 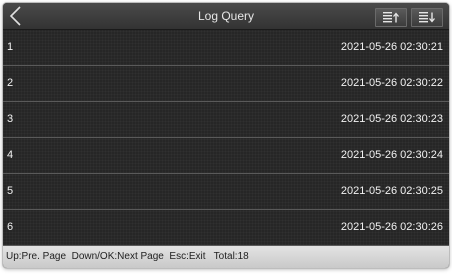 I want to click on log-index: 5, so click(x=10, y=191).